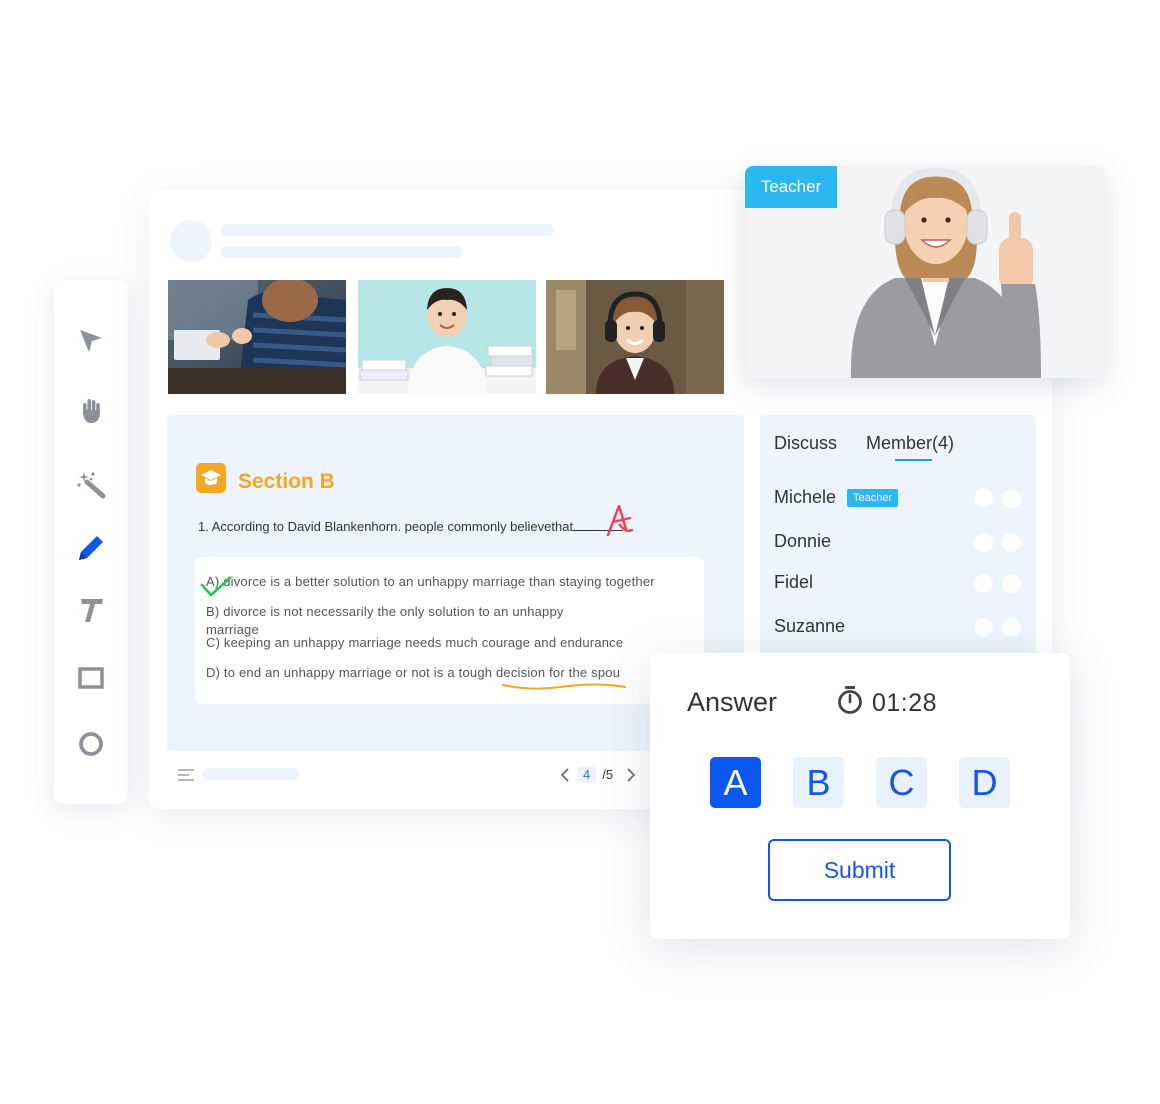 This screenshot has width=1160, height=1104. I want to click on rectangle-tool, so click(91, 678).